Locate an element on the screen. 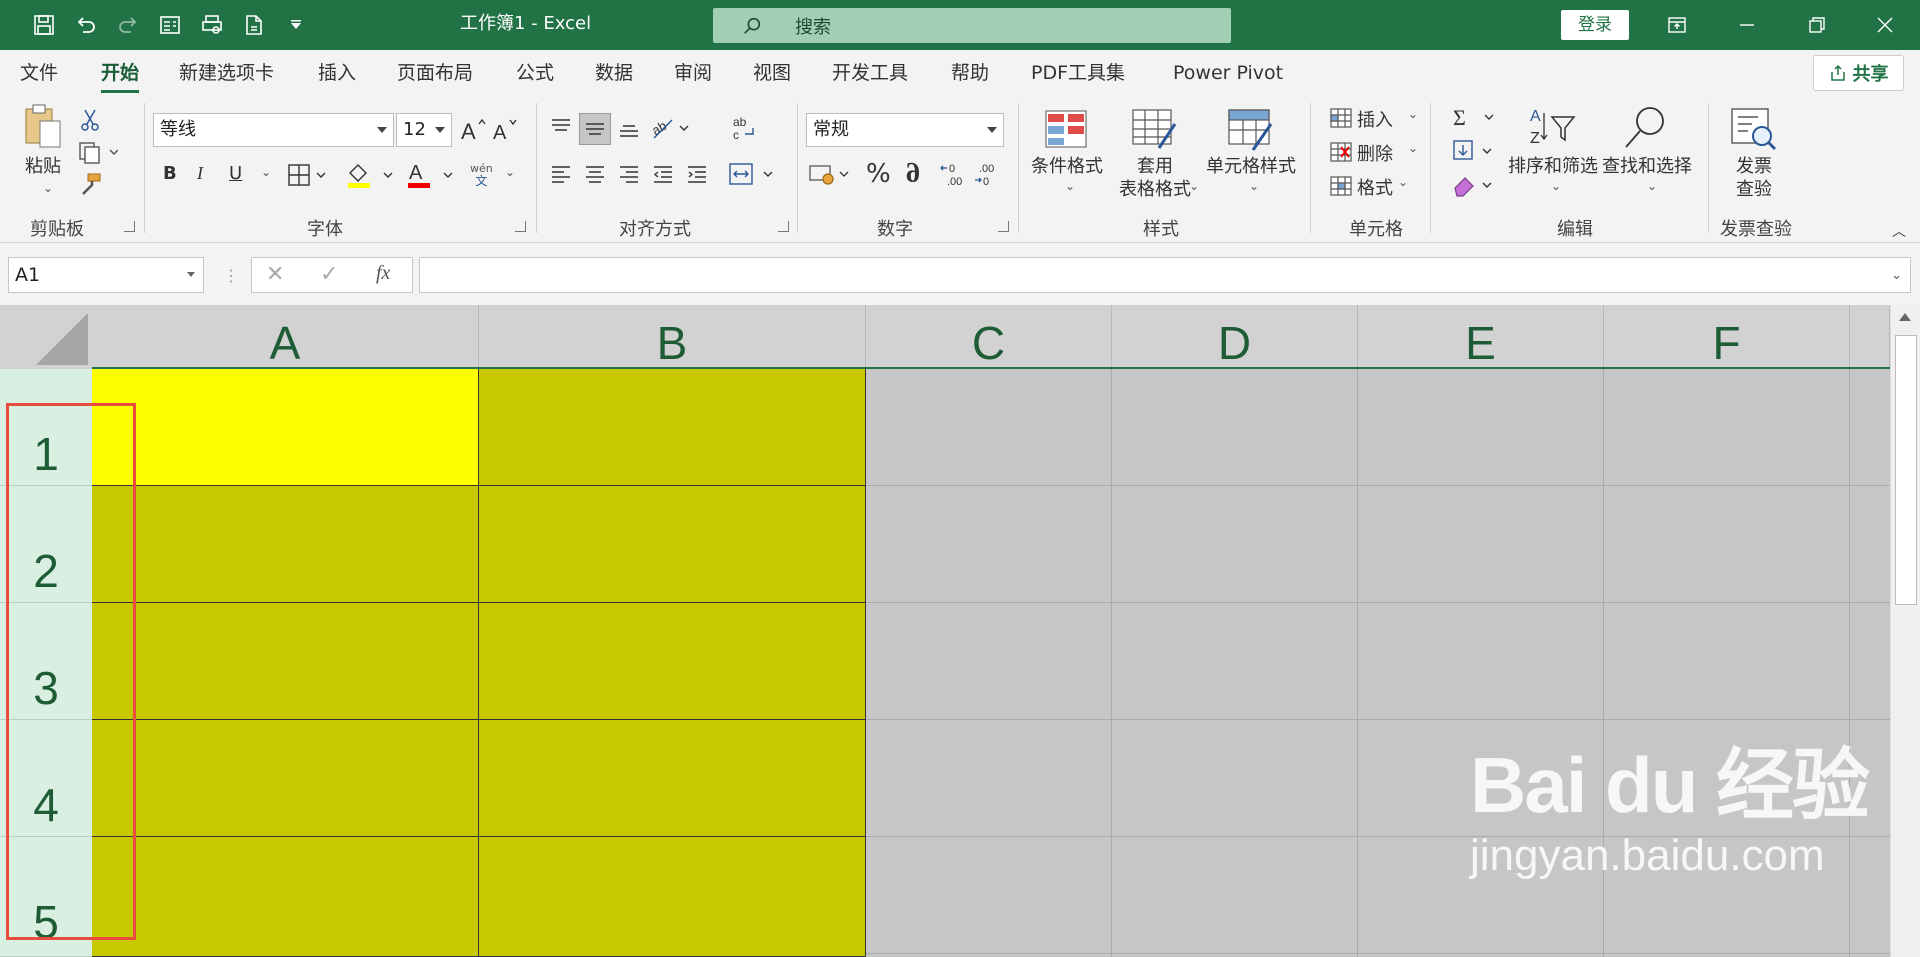 The height and width of the screenshot is (957, 1920). conditional-dropdown-icon: ⌄ is located at coordinates (1070, 186).